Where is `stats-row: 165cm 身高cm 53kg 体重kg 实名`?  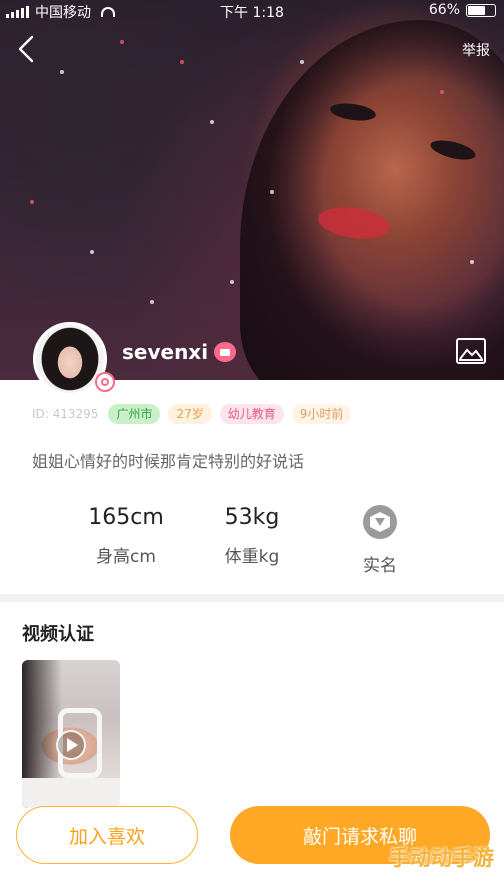
stats-row: 165cm 身高cm 53kg 体重kg 实名 is located at coordinates (252, 540).